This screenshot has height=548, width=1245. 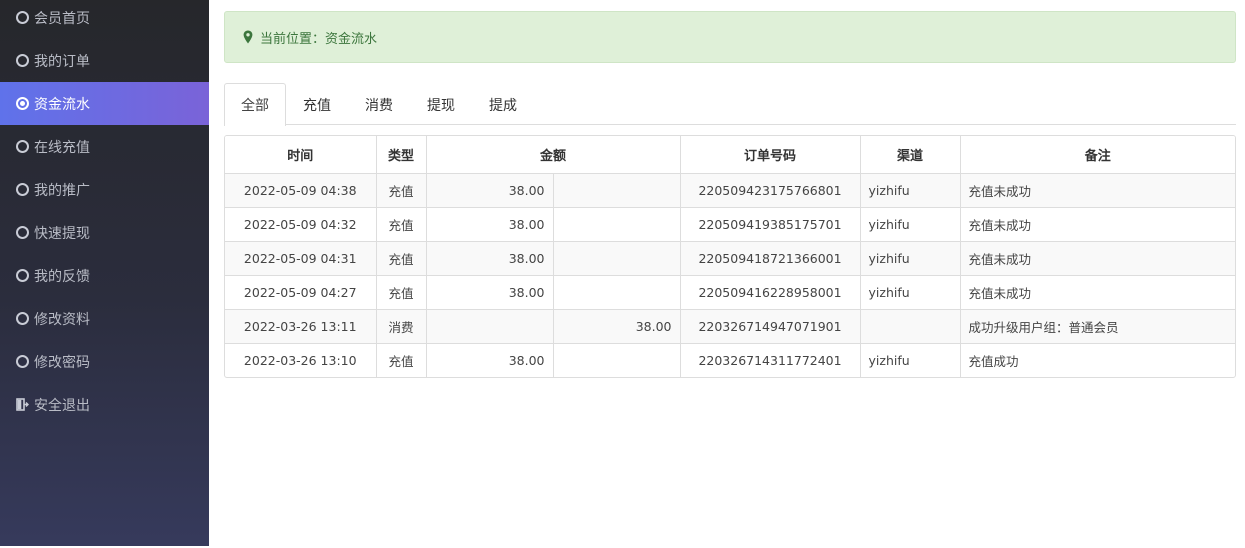 What do you see at coordinates (1097, 155) in the screenshot?
I see `column-header-remark: 备注` at bounding box center [1097, 155].